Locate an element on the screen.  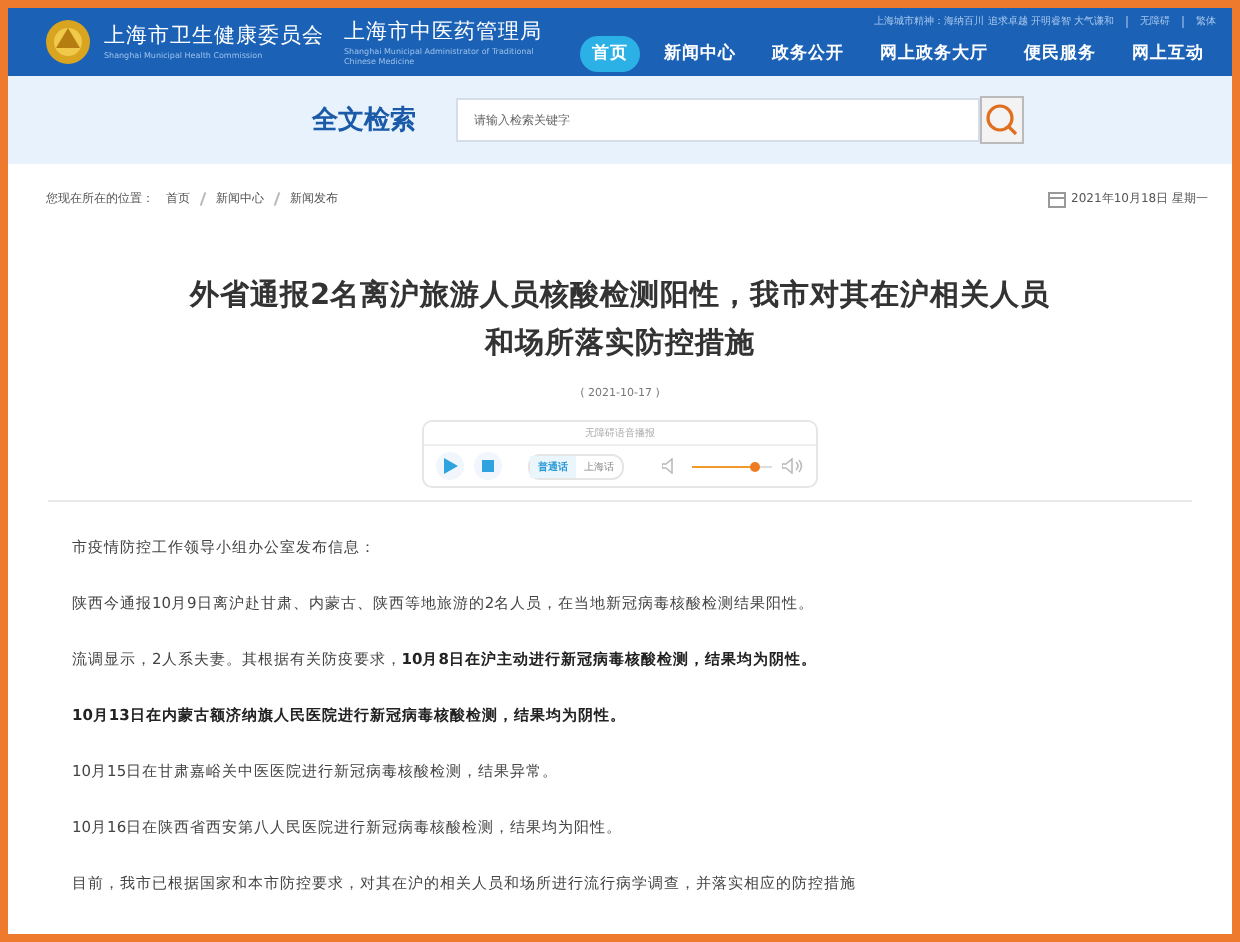
search-button is located at coordinates (1002, 120).